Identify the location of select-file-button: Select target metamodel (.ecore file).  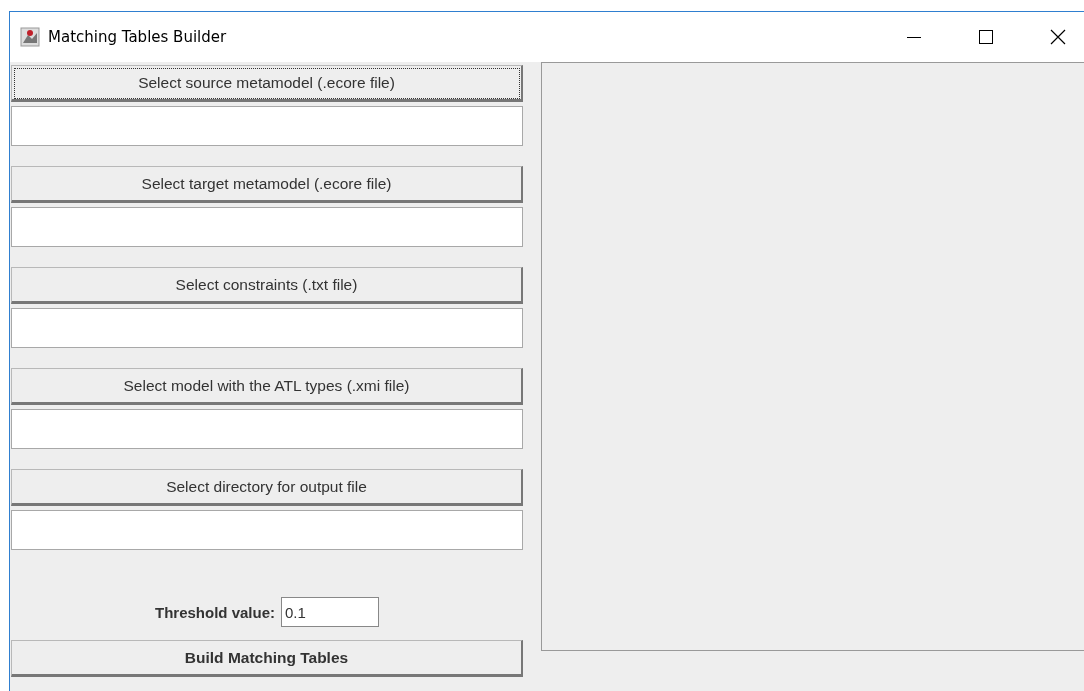
(267, 184).